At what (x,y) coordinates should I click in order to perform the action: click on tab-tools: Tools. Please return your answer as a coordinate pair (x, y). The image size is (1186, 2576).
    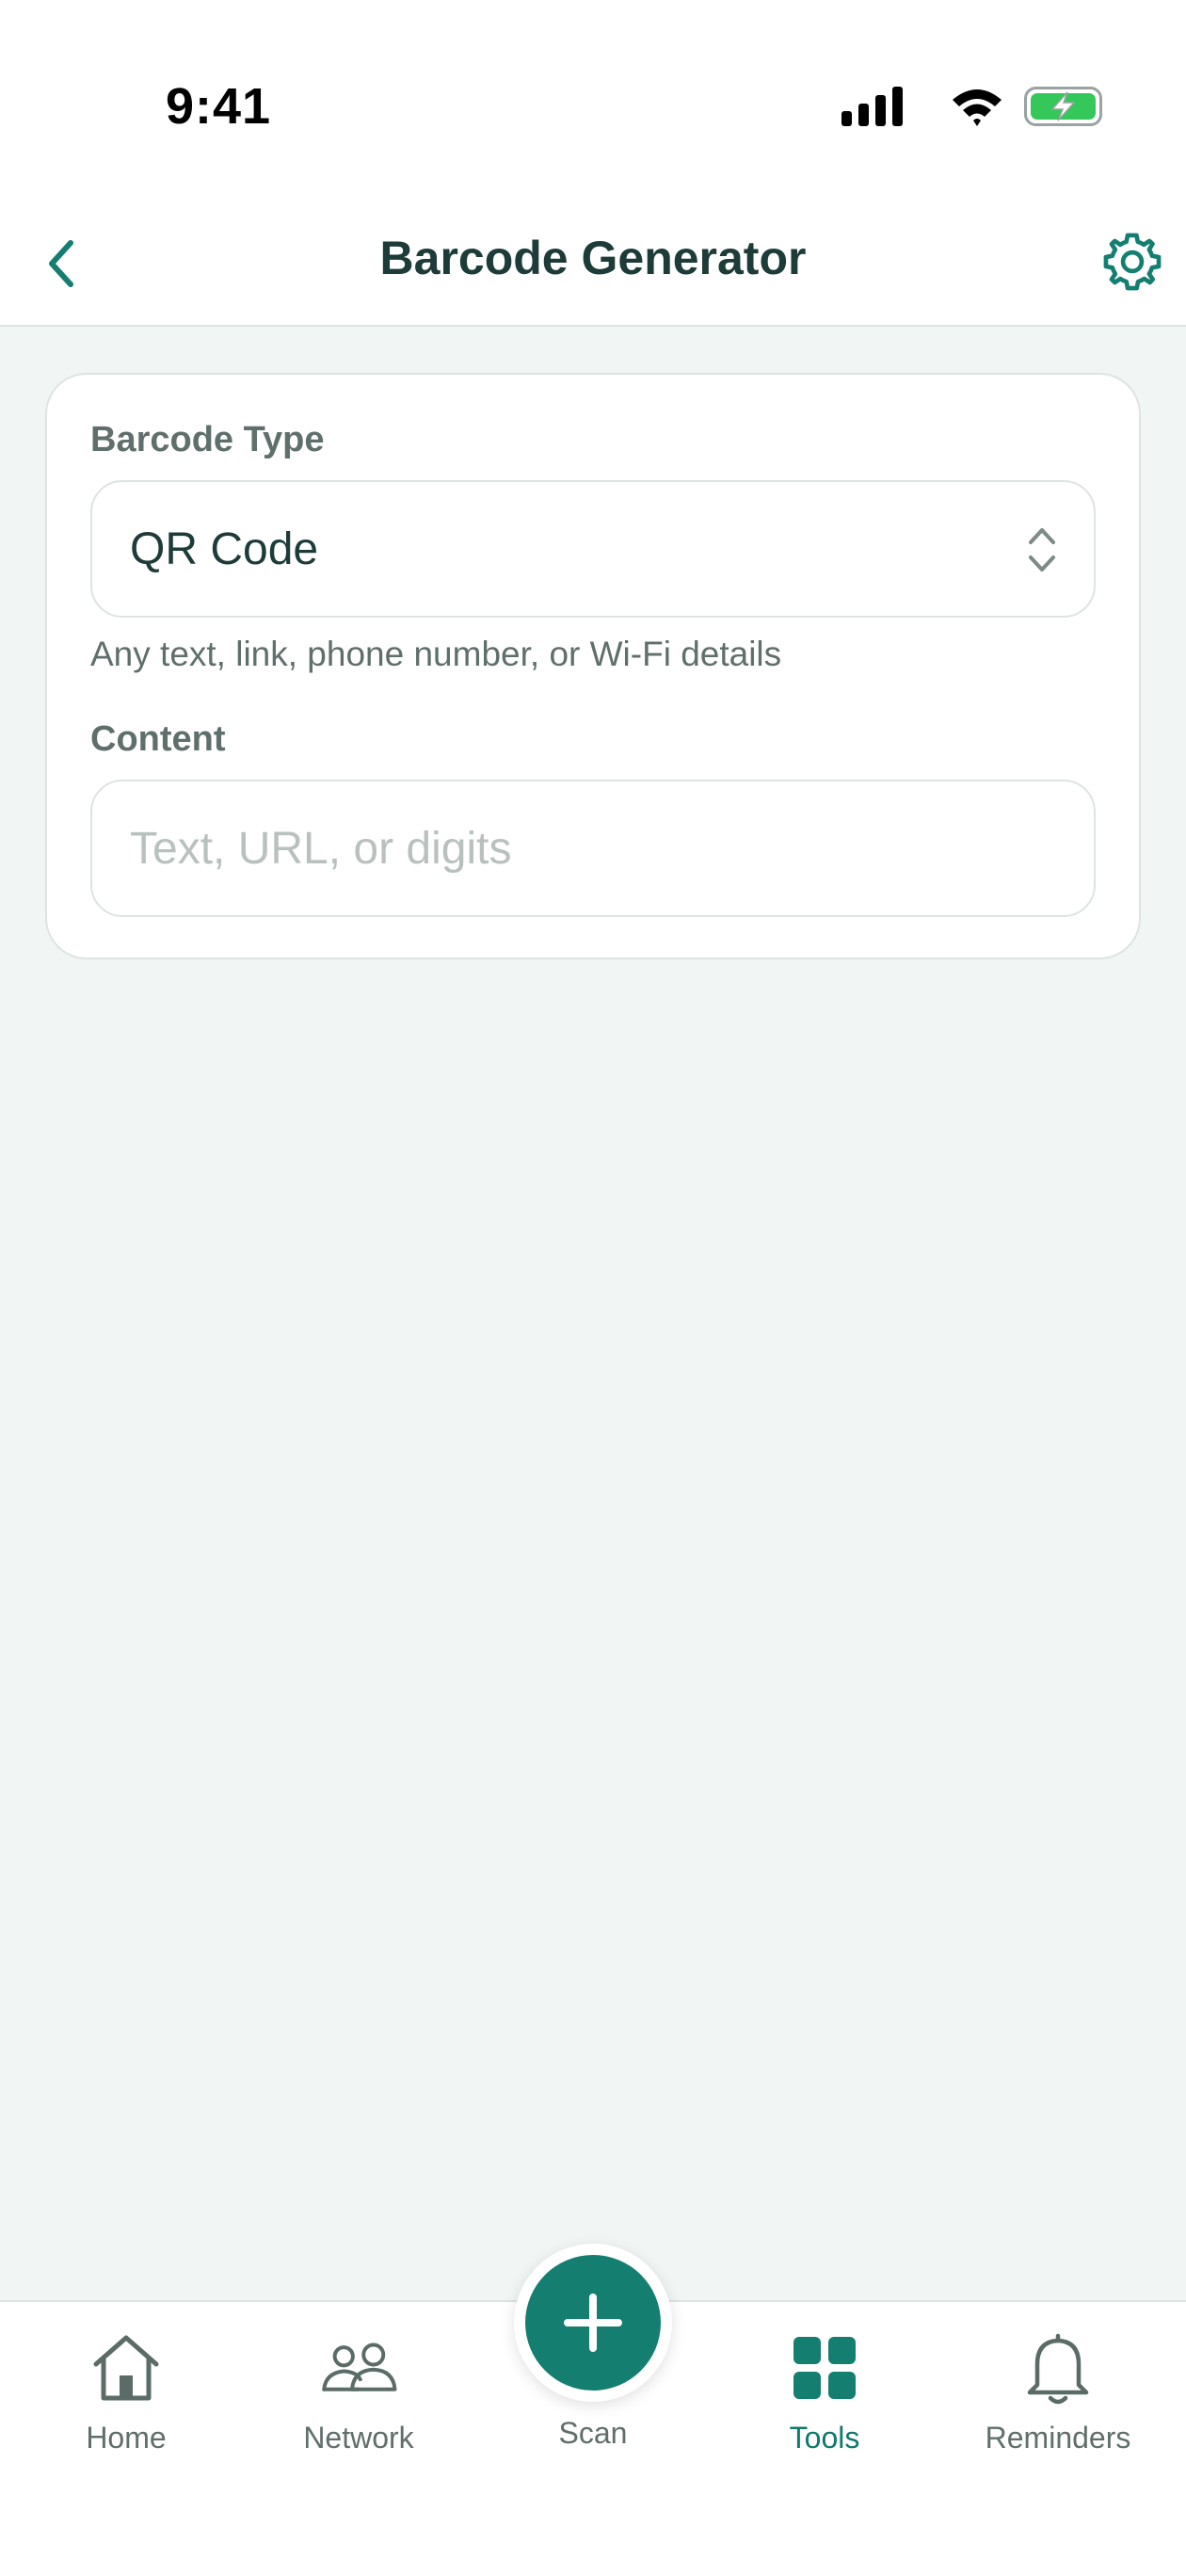
    Looking at the image, I should click on (824, 2399).